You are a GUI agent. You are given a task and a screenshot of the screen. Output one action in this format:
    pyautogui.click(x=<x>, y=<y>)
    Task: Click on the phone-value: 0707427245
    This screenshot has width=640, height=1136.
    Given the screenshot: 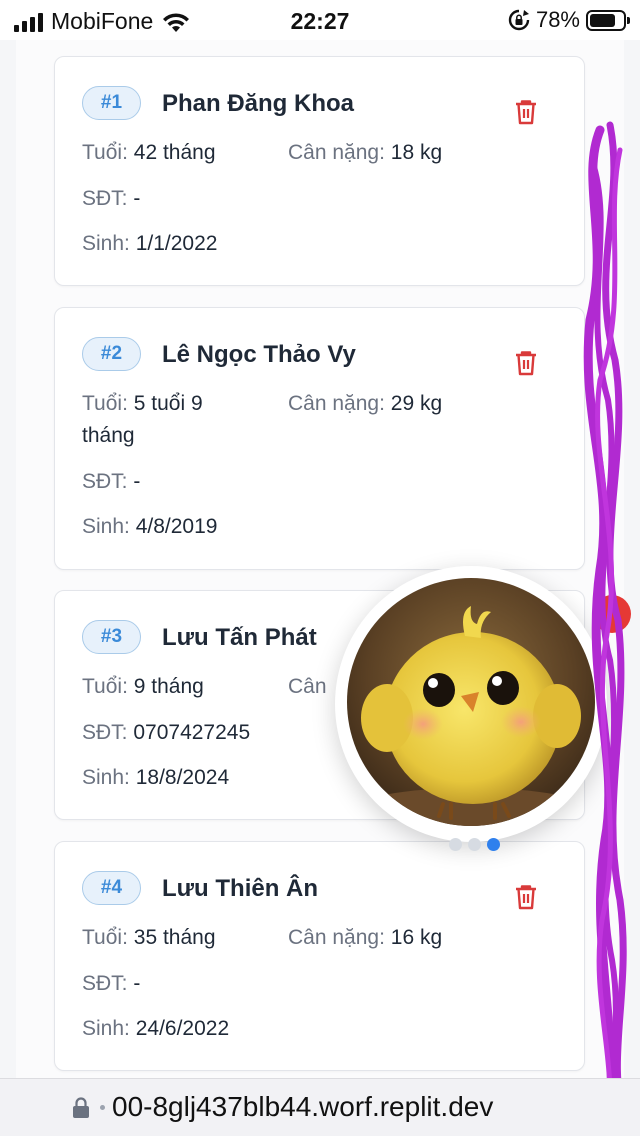 What is the action you would take?
    pyautogui.click(x=192, y=732)
    